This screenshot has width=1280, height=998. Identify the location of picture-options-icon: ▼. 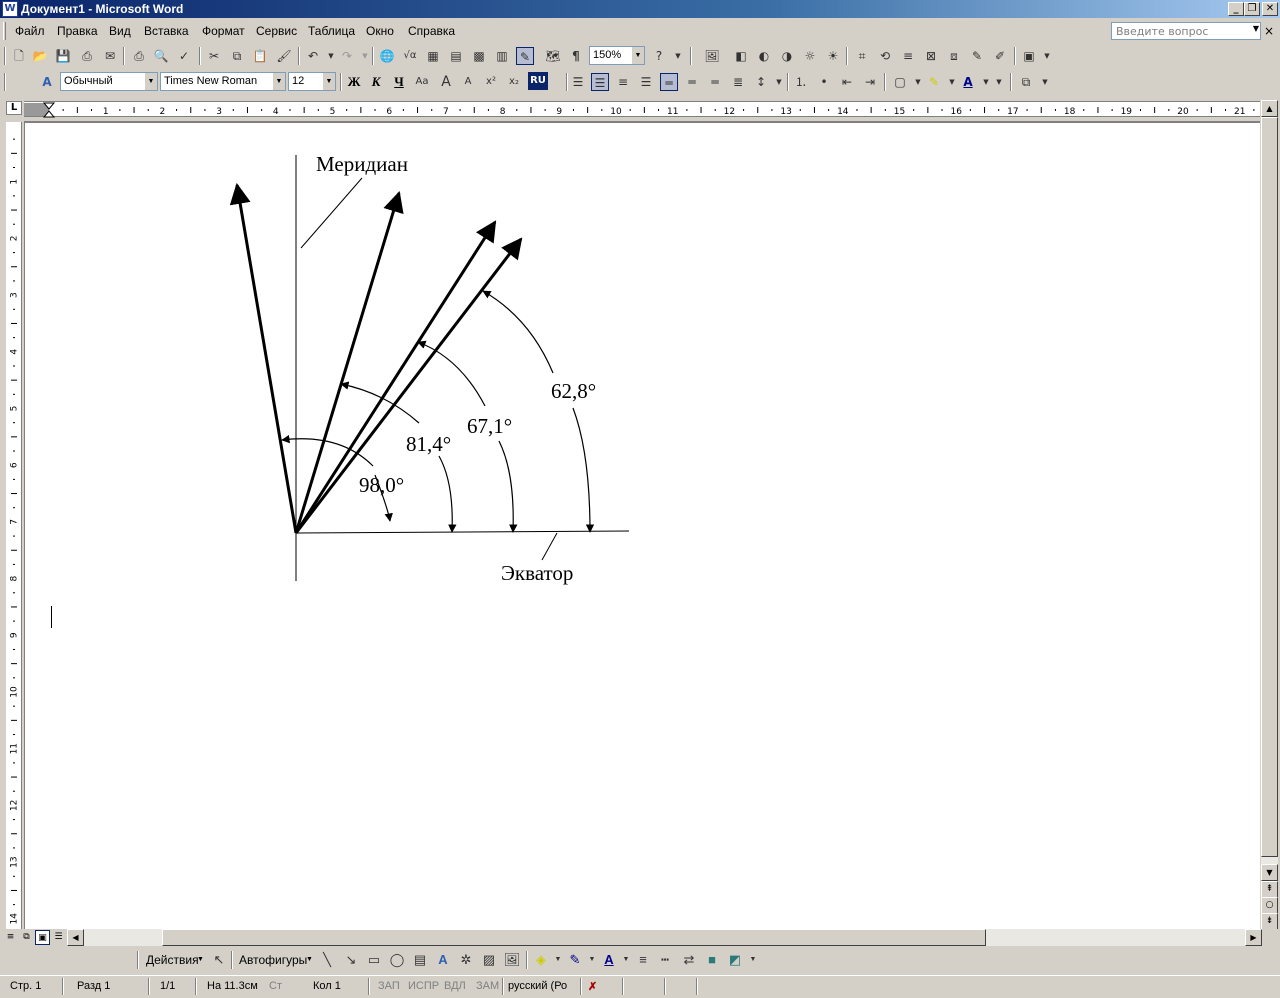
(1047, 56).